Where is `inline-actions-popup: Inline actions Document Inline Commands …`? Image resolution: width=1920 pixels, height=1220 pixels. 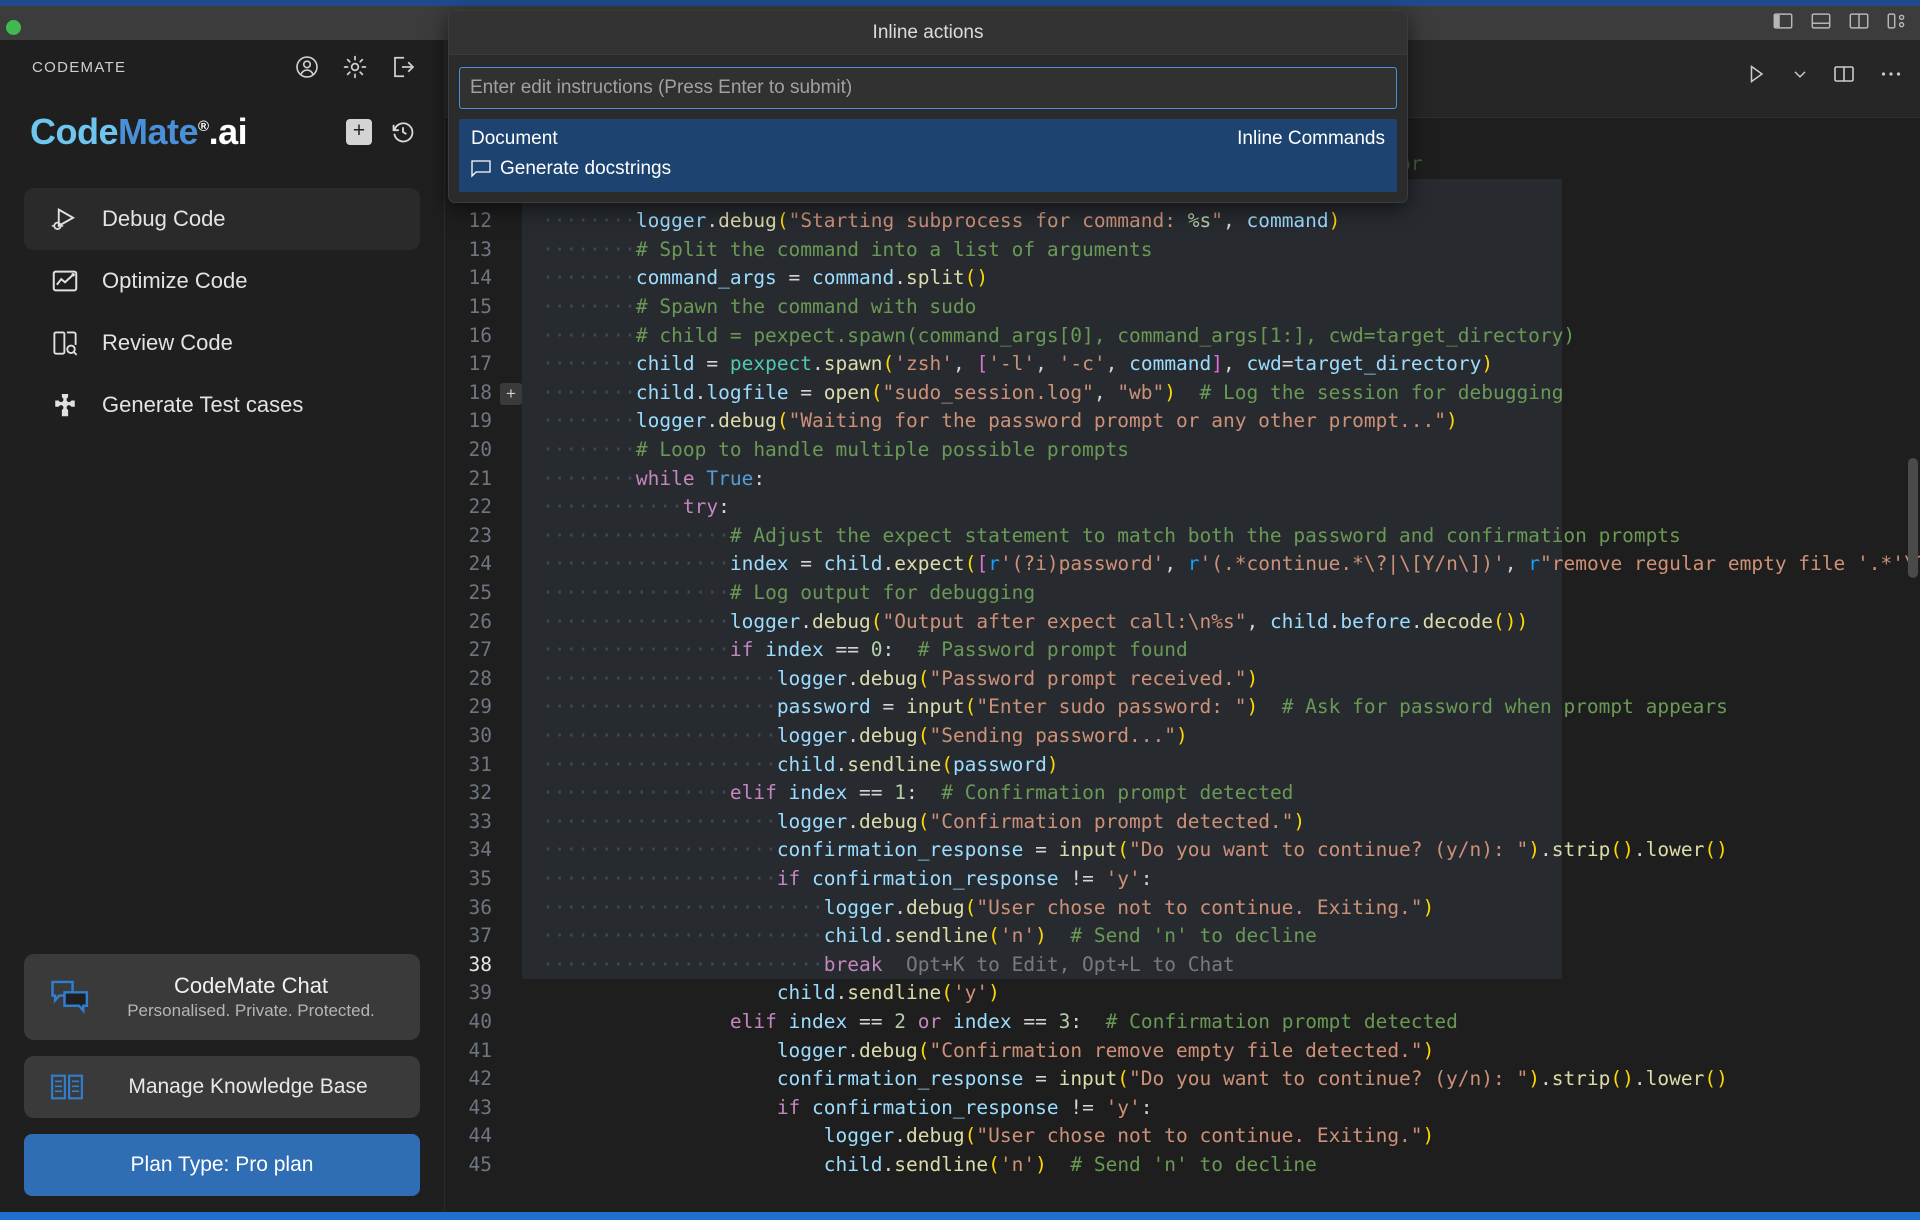 inline-actions-popup: Inline actions Document Inline Commands … is located at coordinates (928, 106).